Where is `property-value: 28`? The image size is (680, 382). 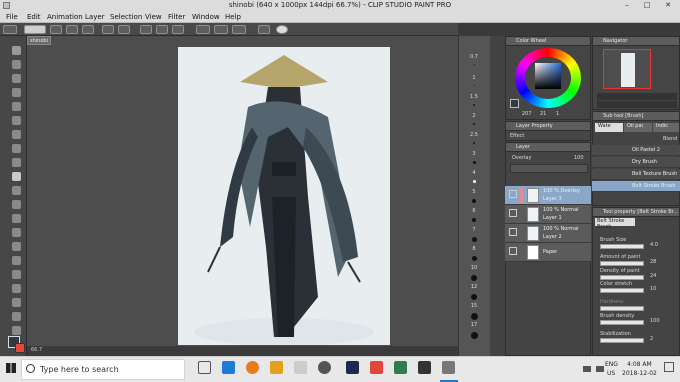
property-value: 28 is located at coordinates (653, 262).